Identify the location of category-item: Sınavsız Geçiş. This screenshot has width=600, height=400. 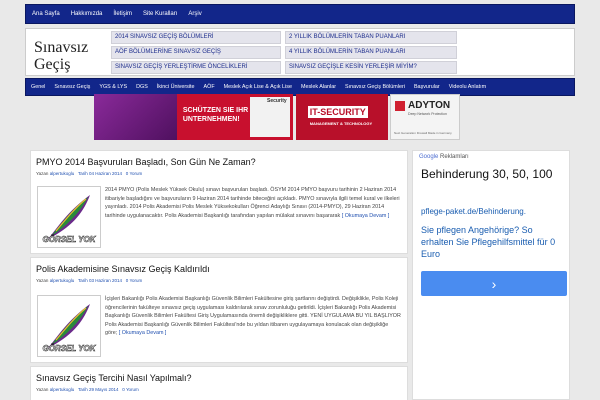
(72, 87).